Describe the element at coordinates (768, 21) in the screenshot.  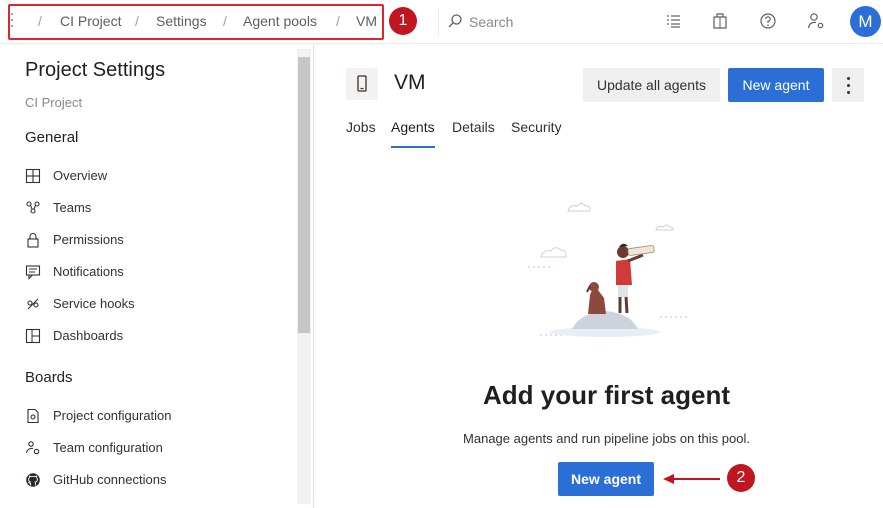
I see `help-icon` at that location.